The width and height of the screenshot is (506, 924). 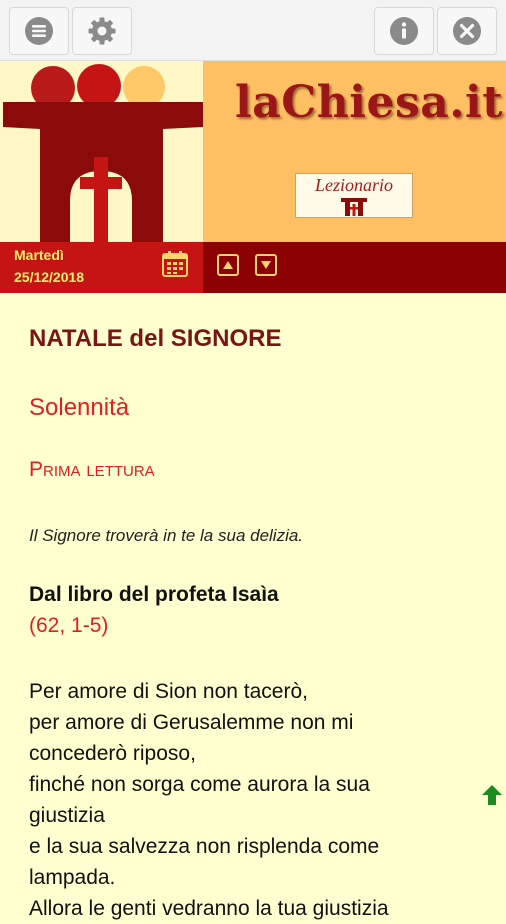 I want to click on brand-panel: laChiesa.it Lezionario, so click(x=354, y=151).